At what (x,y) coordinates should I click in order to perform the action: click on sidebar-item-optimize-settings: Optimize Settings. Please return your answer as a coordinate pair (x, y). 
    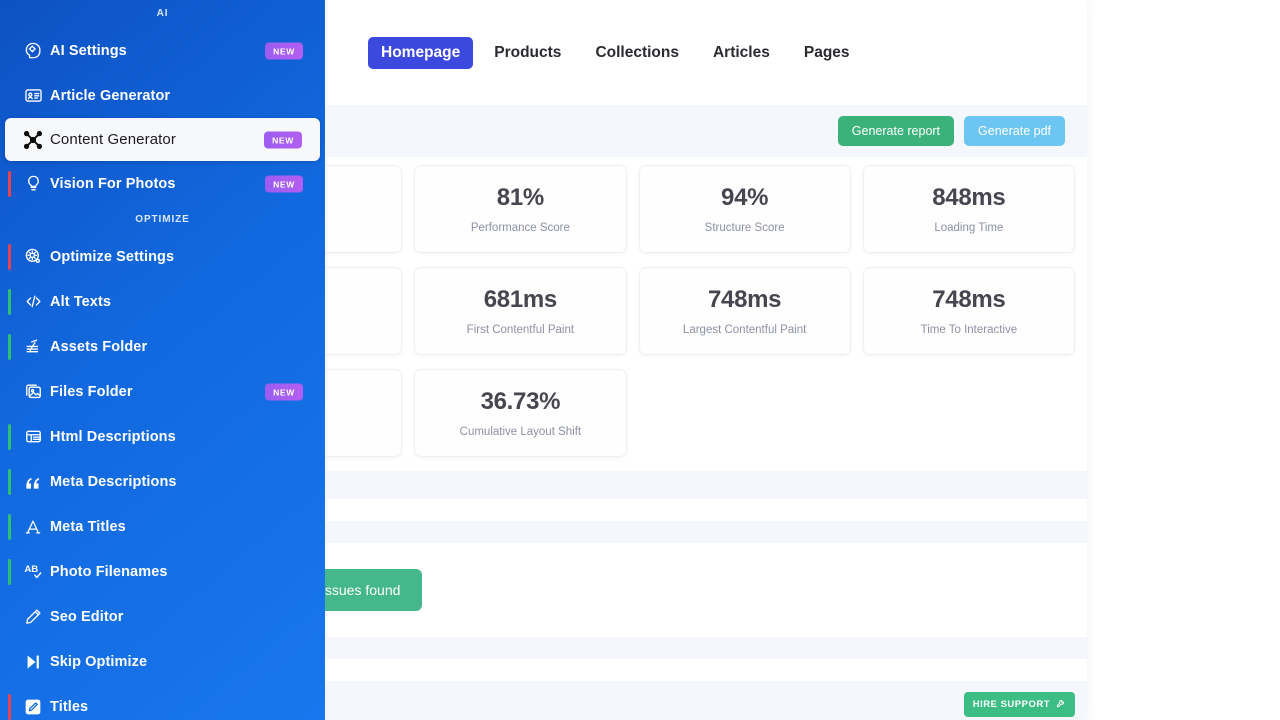
    Looking at the image, I should click on (162, 256).